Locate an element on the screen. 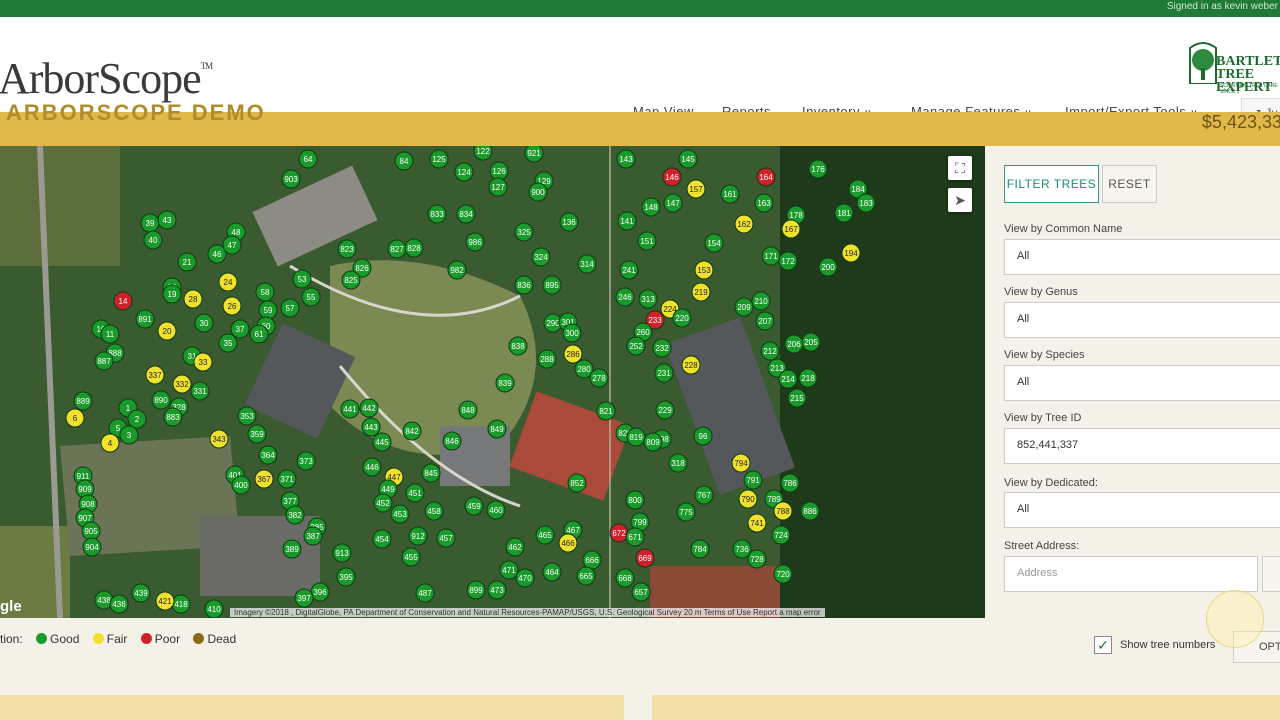 The height and width of the screenshot is (720, 1280). tree-marker: 397 is located at coordinates (304, 598).